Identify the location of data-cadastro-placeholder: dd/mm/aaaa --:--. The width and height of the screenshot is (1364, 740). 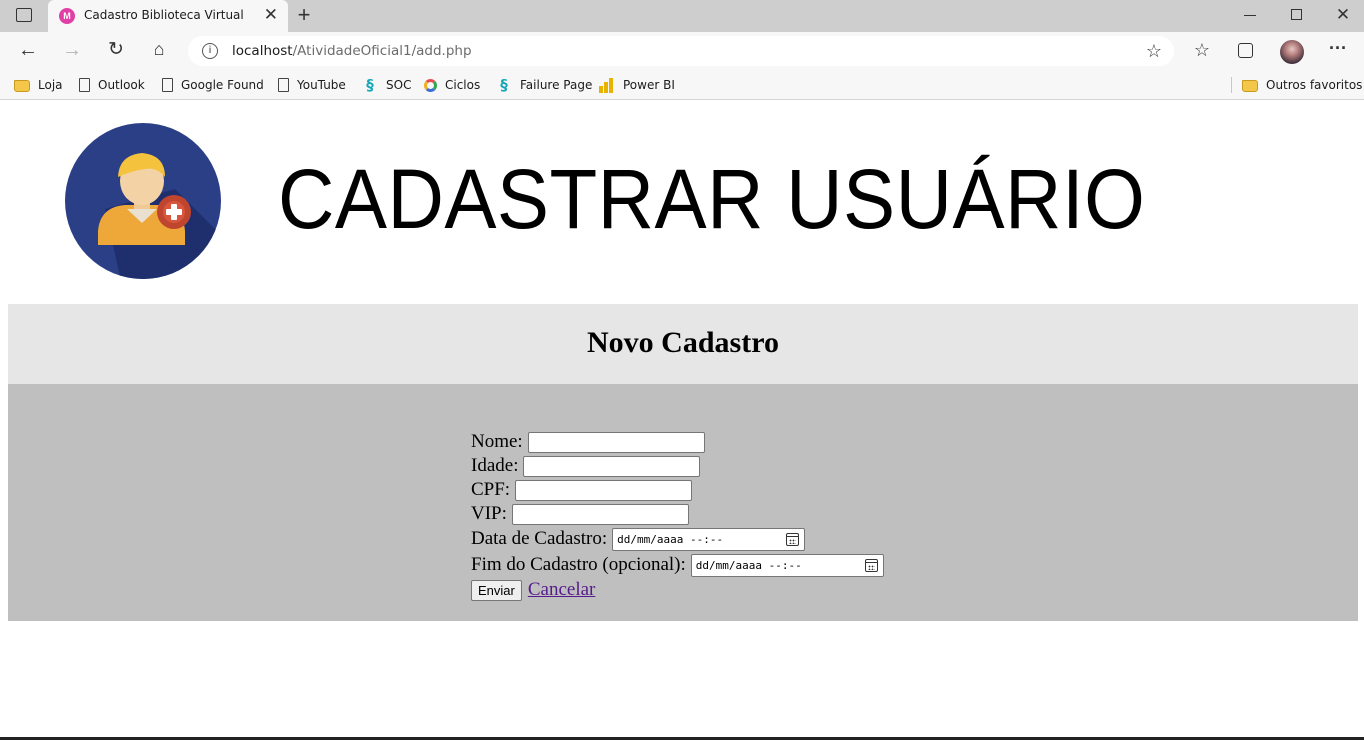
(670, 539).